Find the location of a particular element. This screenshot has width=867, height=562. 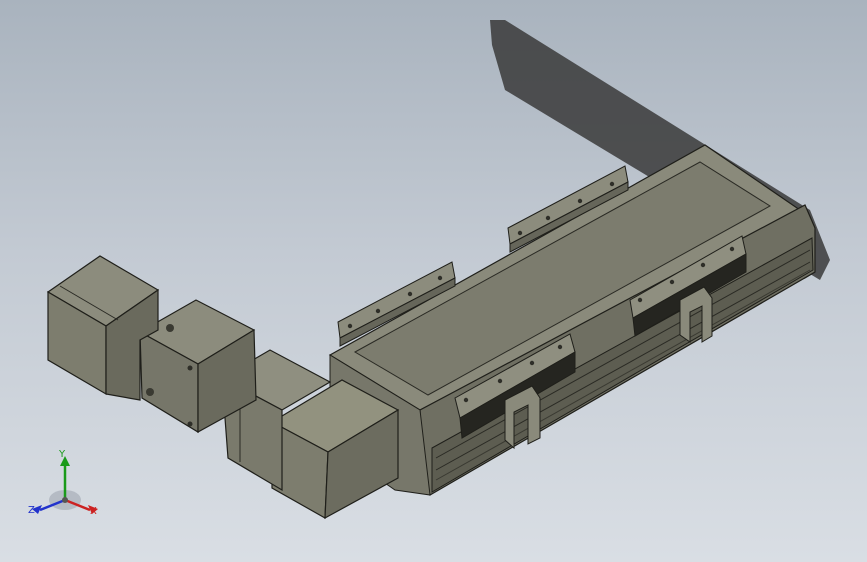

triad-z-label: Z is located at coordinates (31, 510).